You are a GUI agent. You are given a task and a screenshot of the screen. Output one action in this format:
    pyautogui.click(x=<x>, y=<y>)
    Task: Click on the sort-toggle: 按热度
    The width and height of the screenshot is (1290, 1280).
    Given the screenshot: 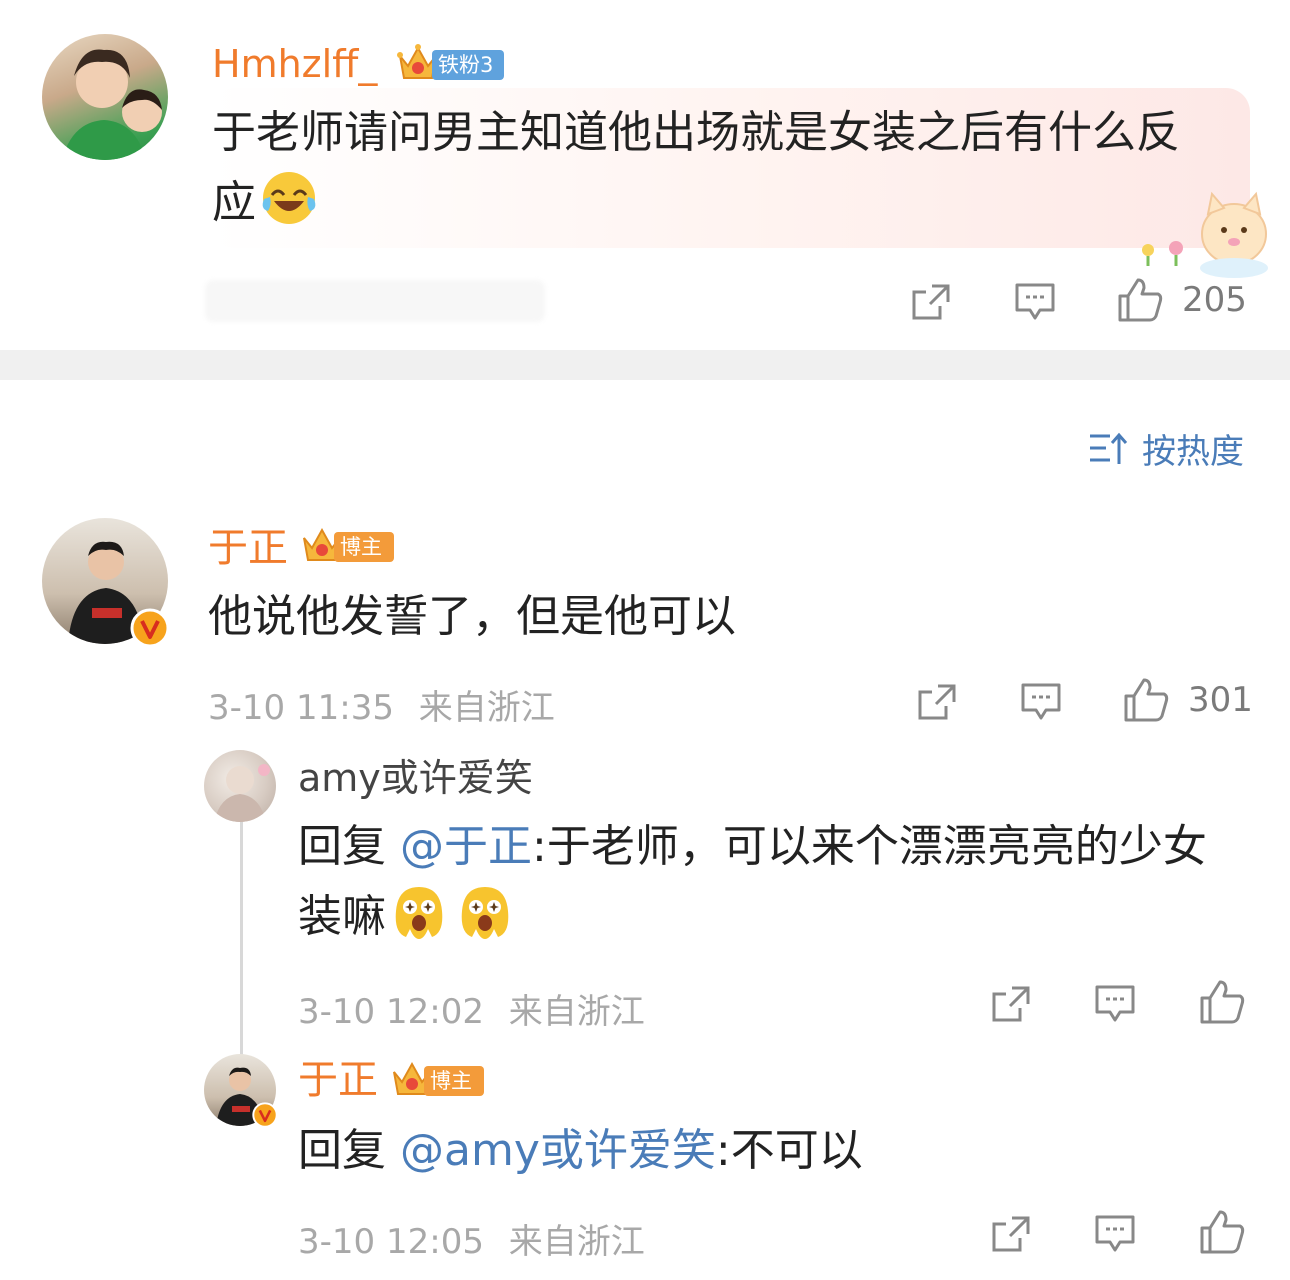 What is the action you would take?
    pyautogui.click(x=1173, y=448)
    